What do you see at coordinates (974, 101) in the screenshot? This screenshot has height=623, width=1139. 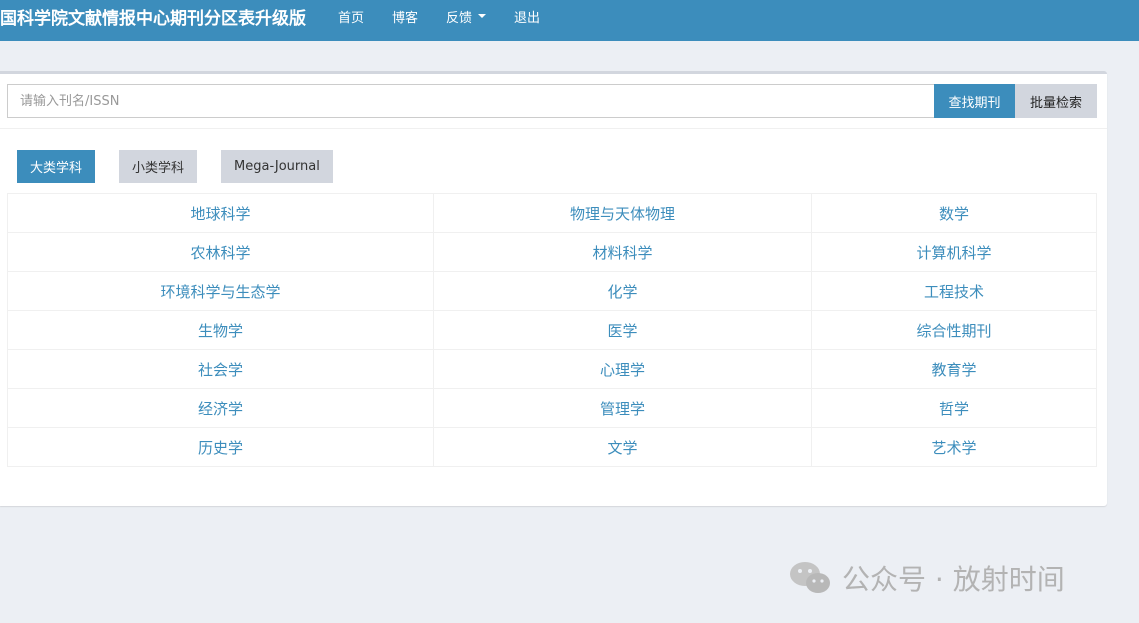 I see `find-journal-button: 查找期刊` at bounding box center [974, 101].